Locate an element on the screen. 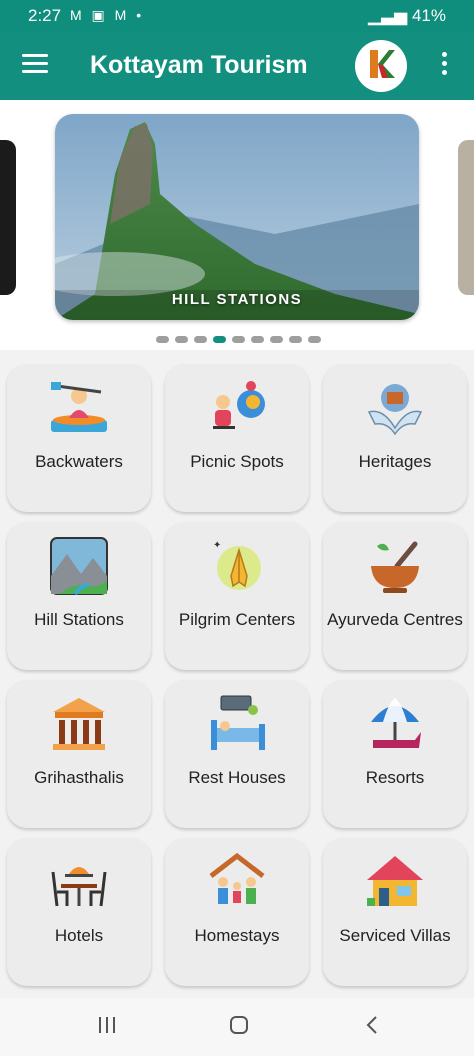  category-picnic-spots: Picnic Spots is located at coordinates (237, 438).